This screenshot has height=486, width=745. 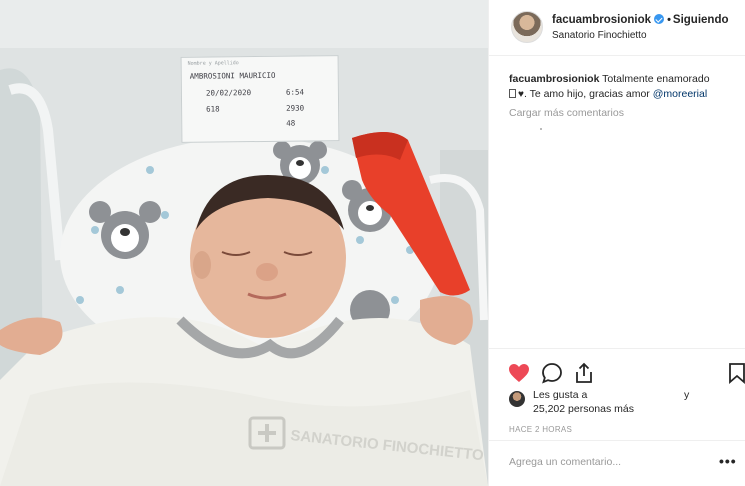 I want to click on share-button, so click(x=584, y=373).